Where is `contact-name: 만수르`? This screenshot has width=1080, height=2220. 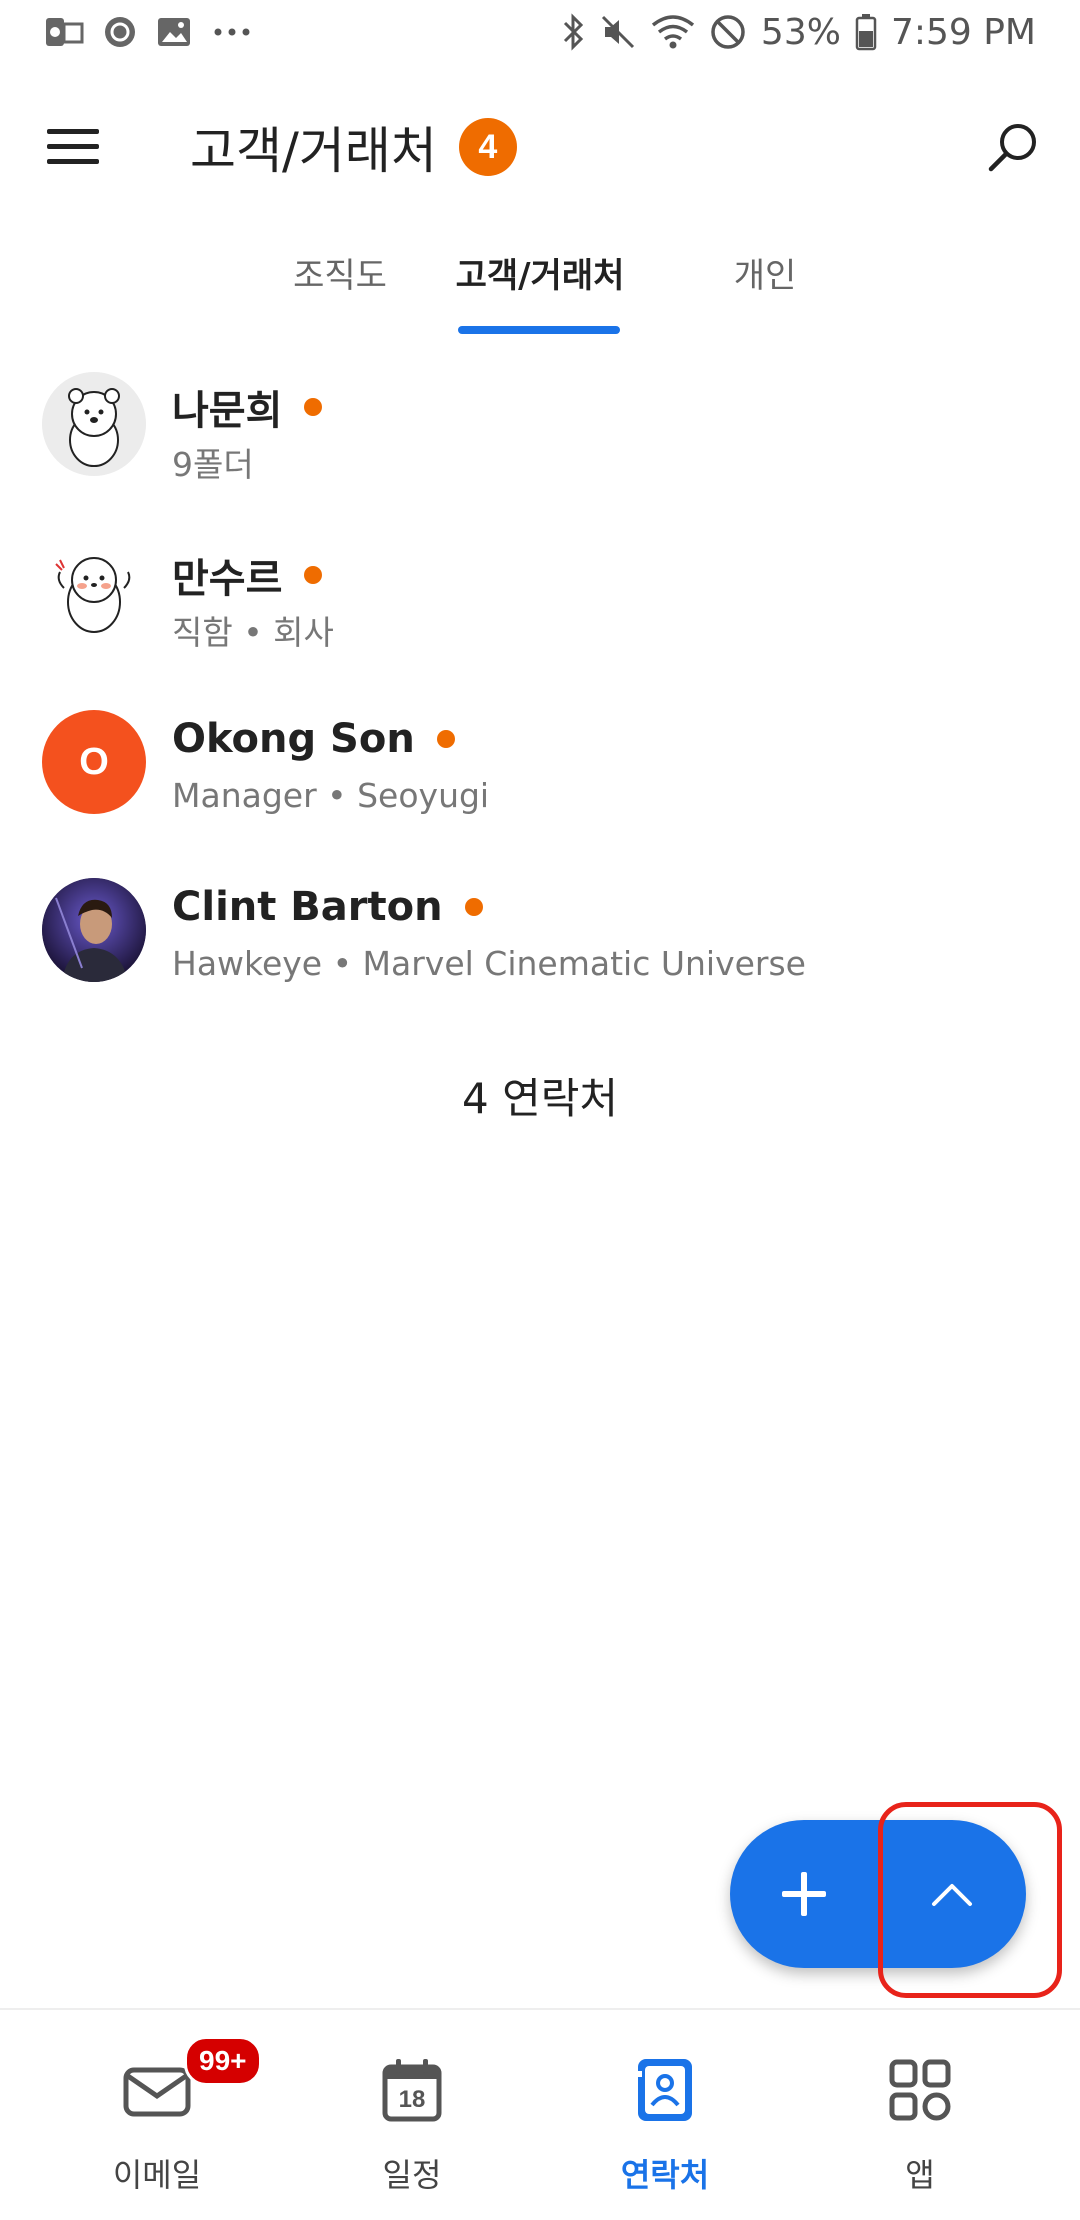
contact-name: 만수르 is located at coordinates (227, 579).